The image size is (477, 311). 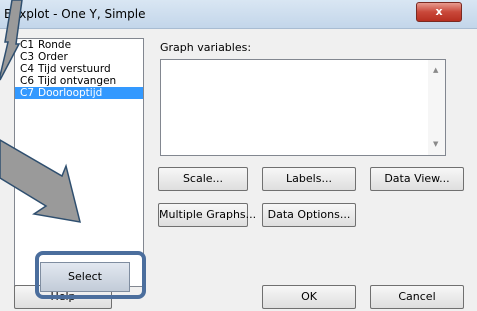 What do you see at coordinates (41, 111) in the screenshot?
I see `annotation-arrows` at bounding box center [41, 111].